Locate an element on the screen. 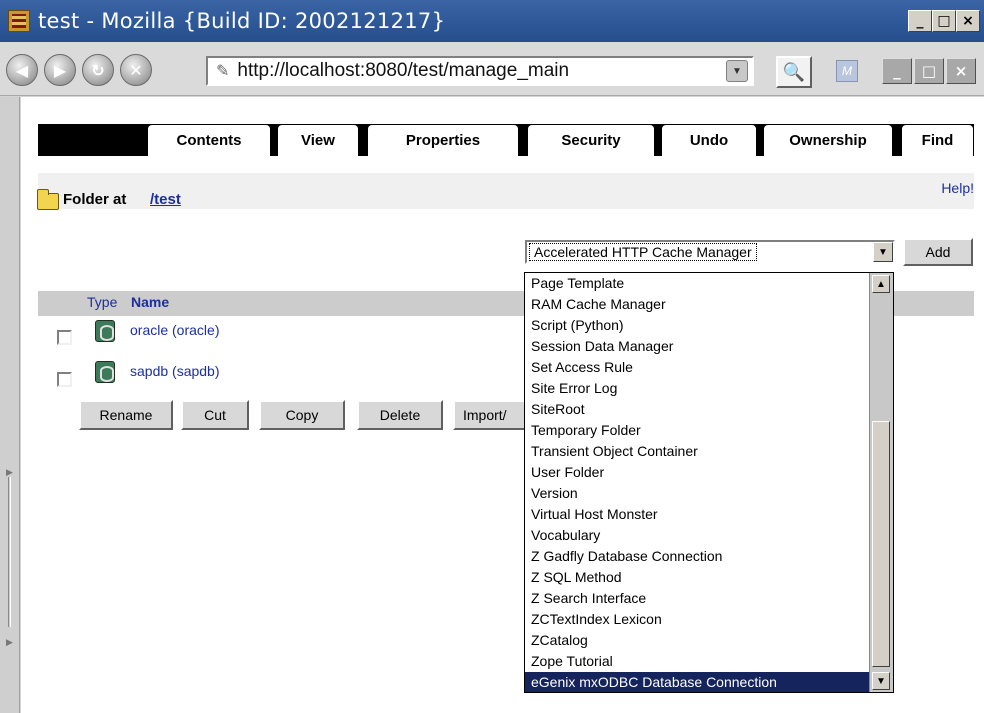 This screenshot has width=984, height=713. rename-button: Rename is located at coordinates (126, 415).